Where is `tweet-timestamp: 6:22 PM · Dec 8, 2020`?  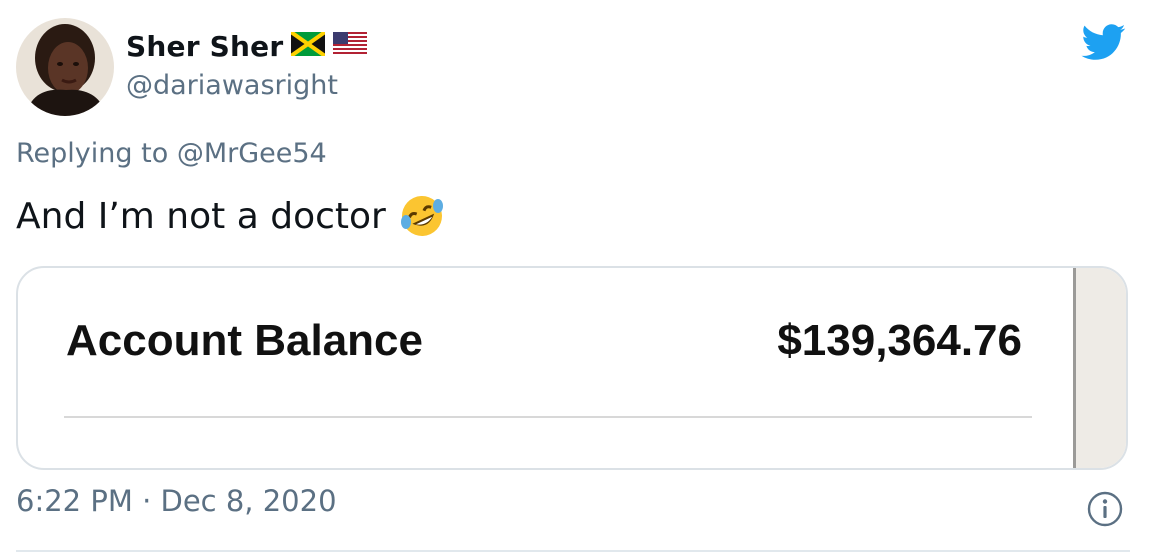 tweet-timestamp: 6:22 PM · Dec 8, 2020 is located at coordinates (176, 501).